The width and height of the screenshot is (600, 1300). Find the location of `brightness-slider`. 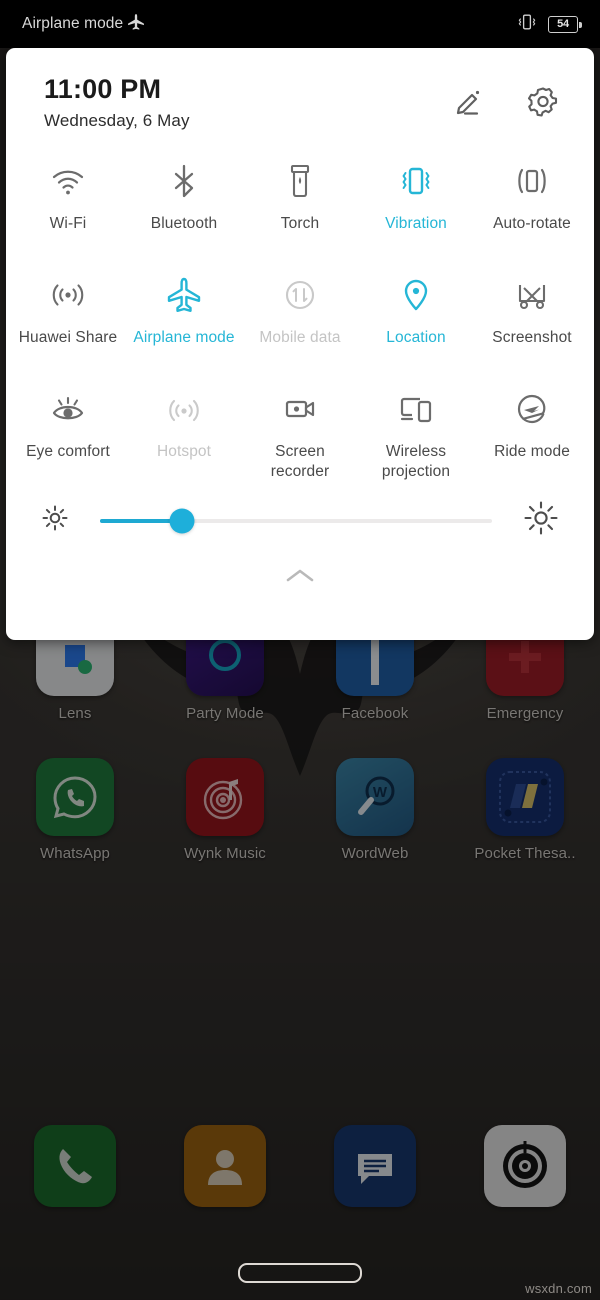

brightness-slider is located at coordinates (296, 521).